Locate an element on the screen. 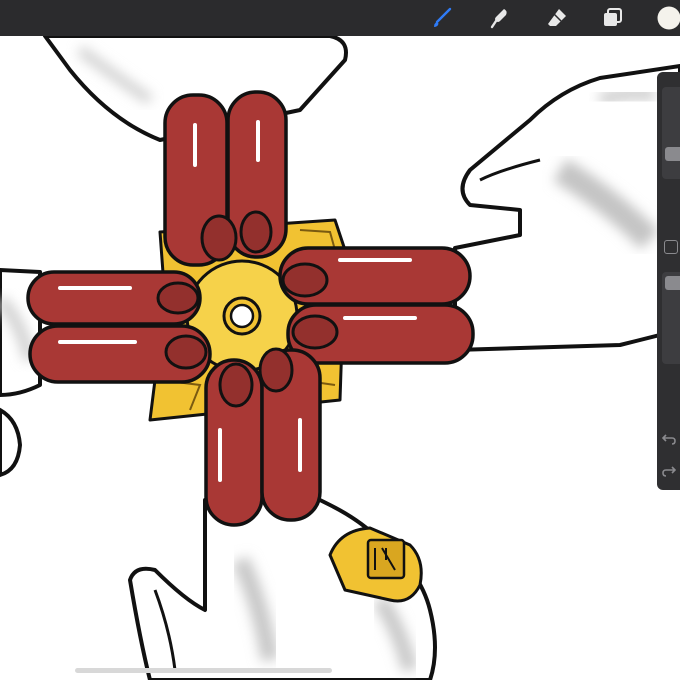 Image resolution: width=680 pixels, height=680 pixels. right-fingers is located at coordinates (376, 305).